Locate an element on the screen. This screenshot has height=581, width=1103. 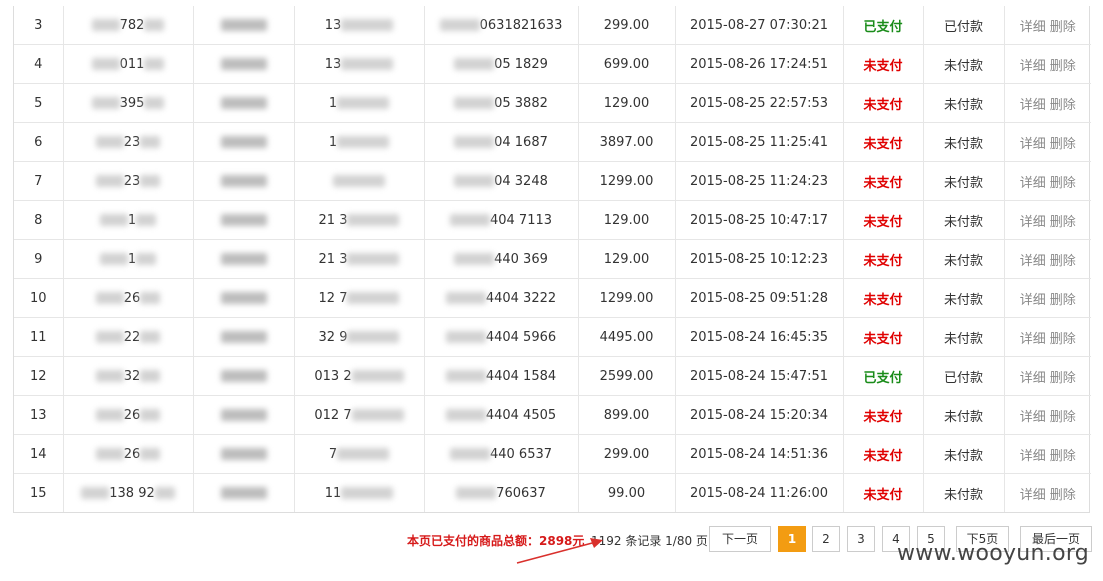
phone-visible: 13 is located at coordinates (333, 25).